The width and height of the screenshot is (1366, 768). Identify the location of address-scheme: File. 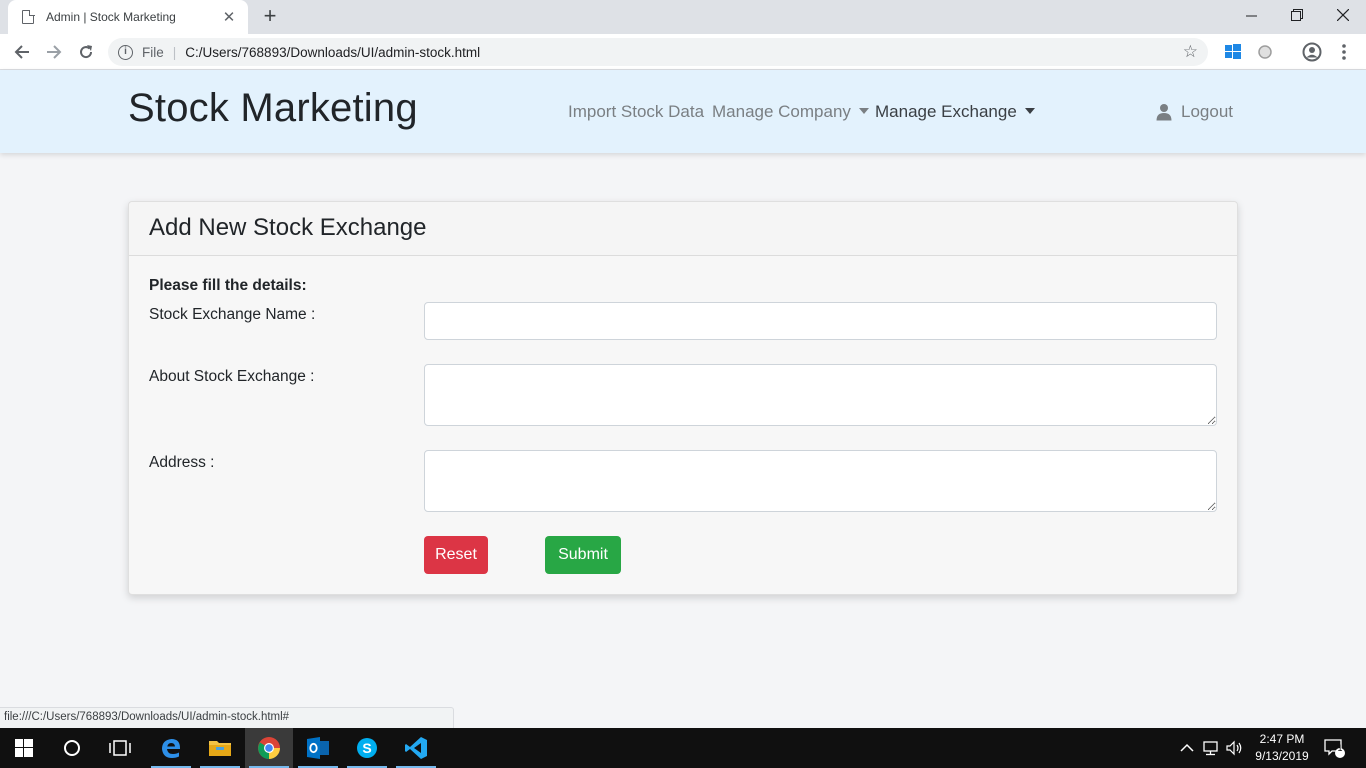
(153, 52).